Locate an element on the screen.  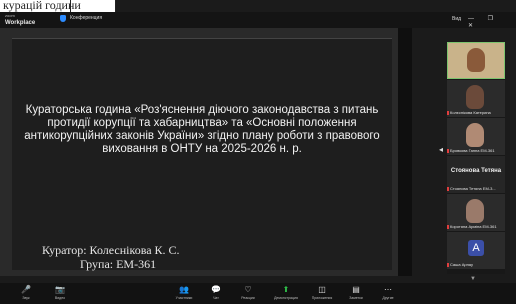
participant-name: Бровкова Ганна ЕМ-361 is located at coordinates (472, 150).